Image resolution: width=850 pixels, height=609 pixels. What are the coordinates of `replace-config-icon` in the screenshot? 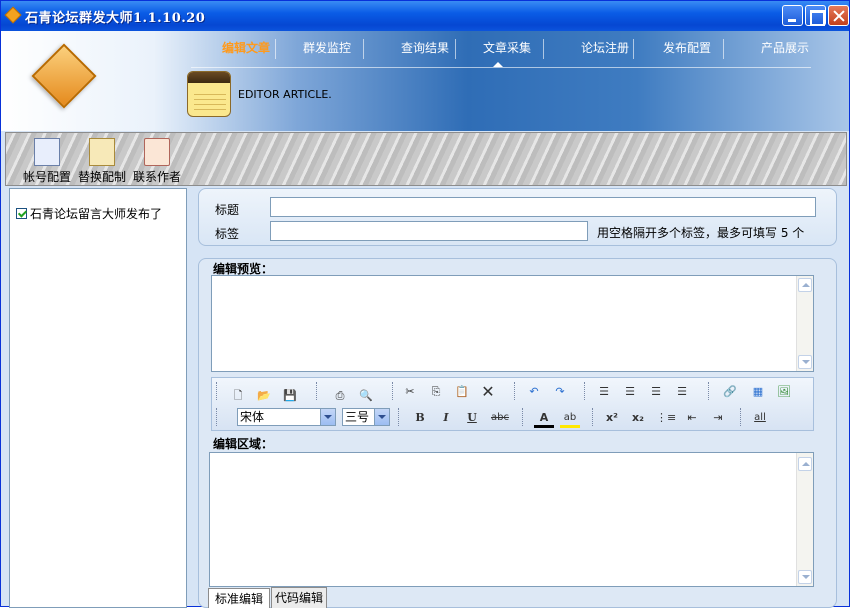 It's located at (102, 152).